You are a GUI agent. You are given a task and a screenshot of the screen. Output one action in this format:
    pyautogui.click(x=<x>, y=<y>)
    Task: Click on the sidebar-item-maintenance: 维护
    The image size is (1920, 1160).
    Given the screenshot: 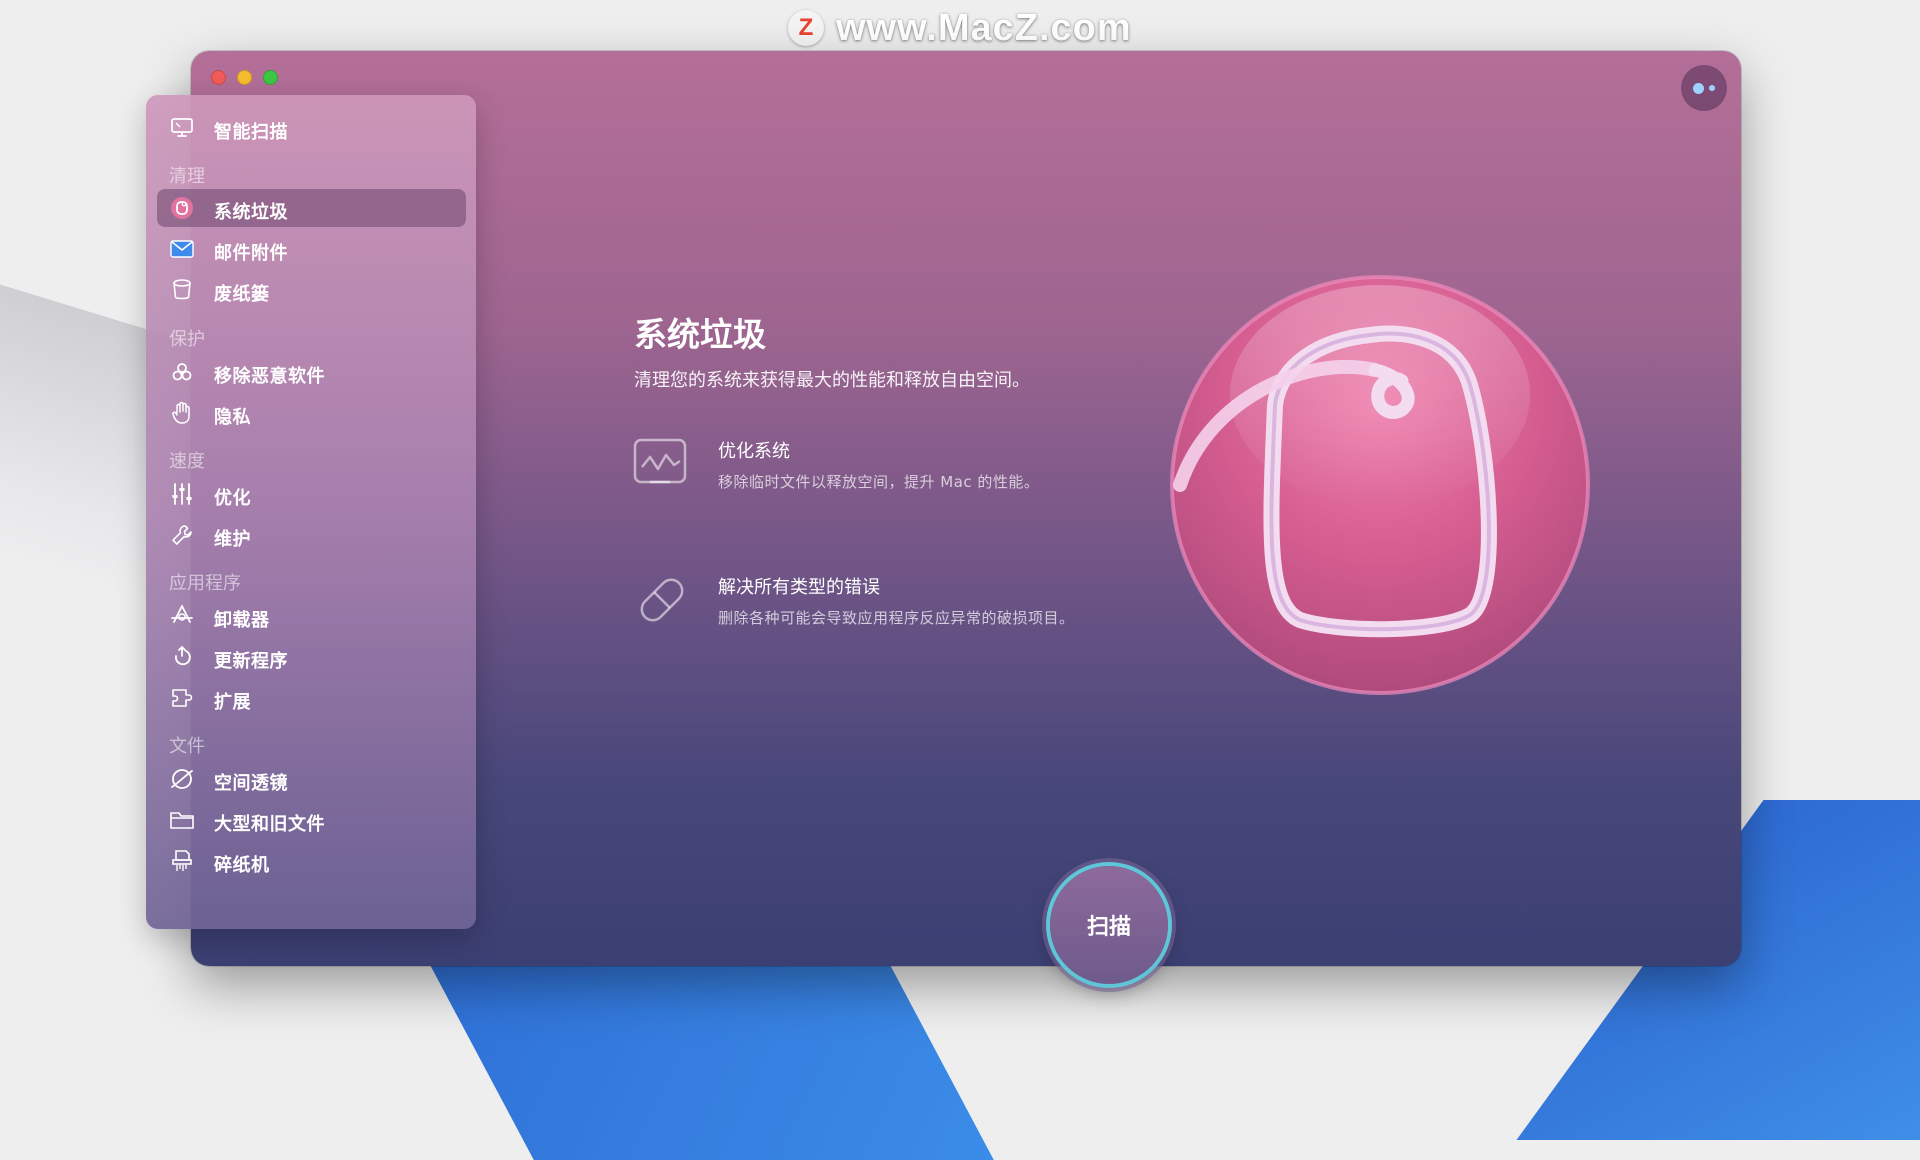 What is the action you would take?
    pyautogui.click(x=311, y=535)
    